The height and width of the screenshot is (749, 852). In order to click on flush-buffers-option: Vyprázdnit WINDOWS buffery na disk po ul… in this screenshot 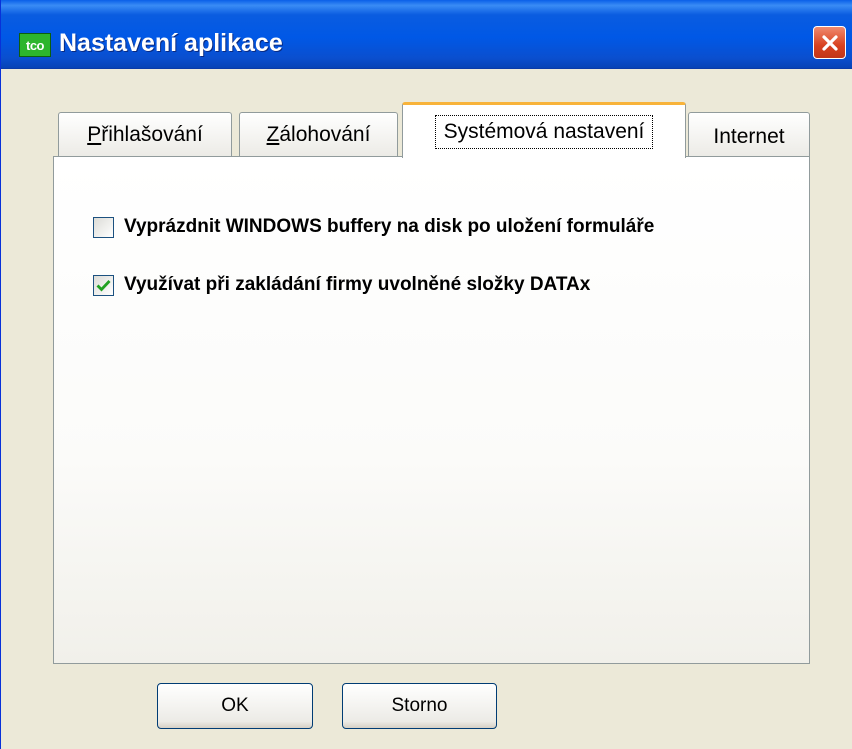, I will do `click(373, 227)`.